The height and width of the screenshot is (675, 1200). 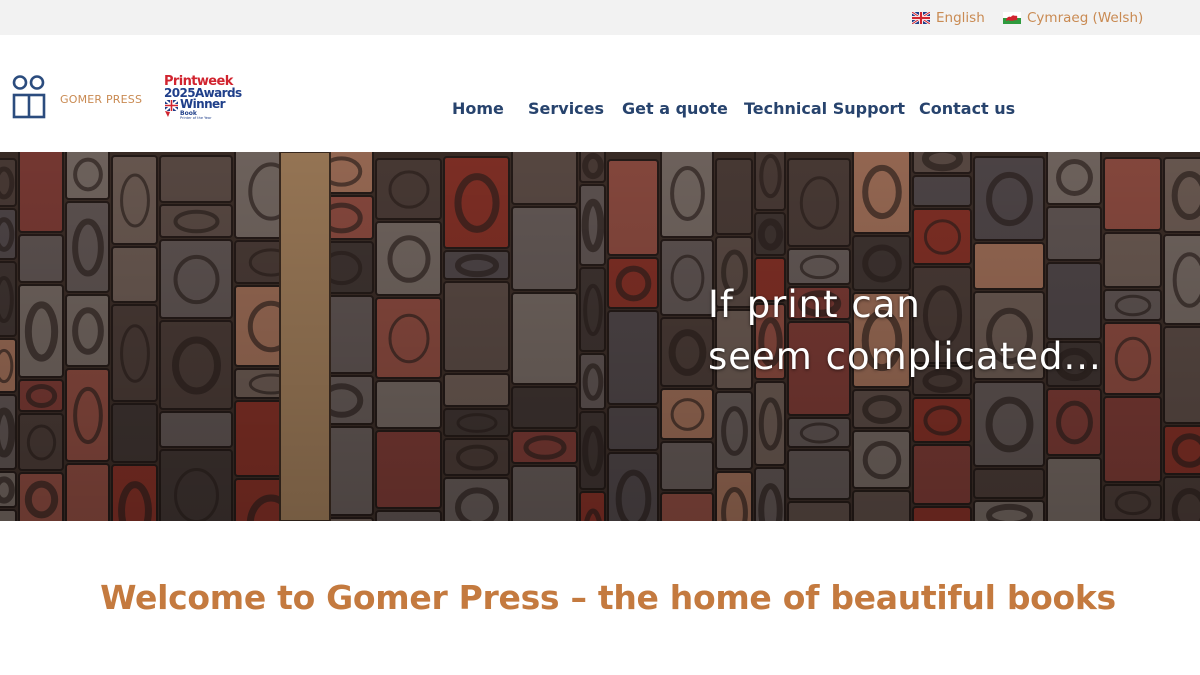 What do you see at coordinates (1085, 18) in the screenshot?
I see `language-welsh-label: Cymraeg (Welsh)` at bounding box center [1085, 18].